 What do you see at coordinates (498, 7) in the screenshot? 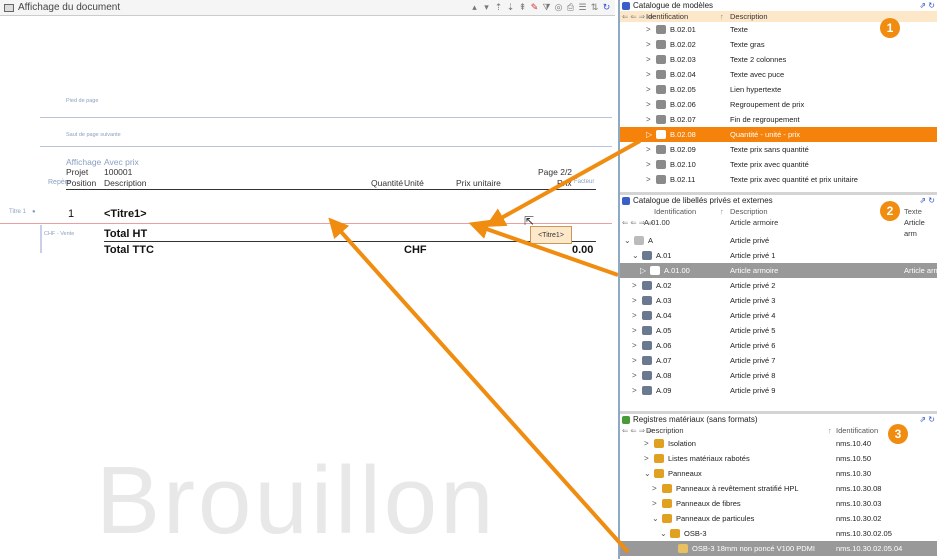
I see `move-up-icon: ⇡` at bounding box center [498, 7].